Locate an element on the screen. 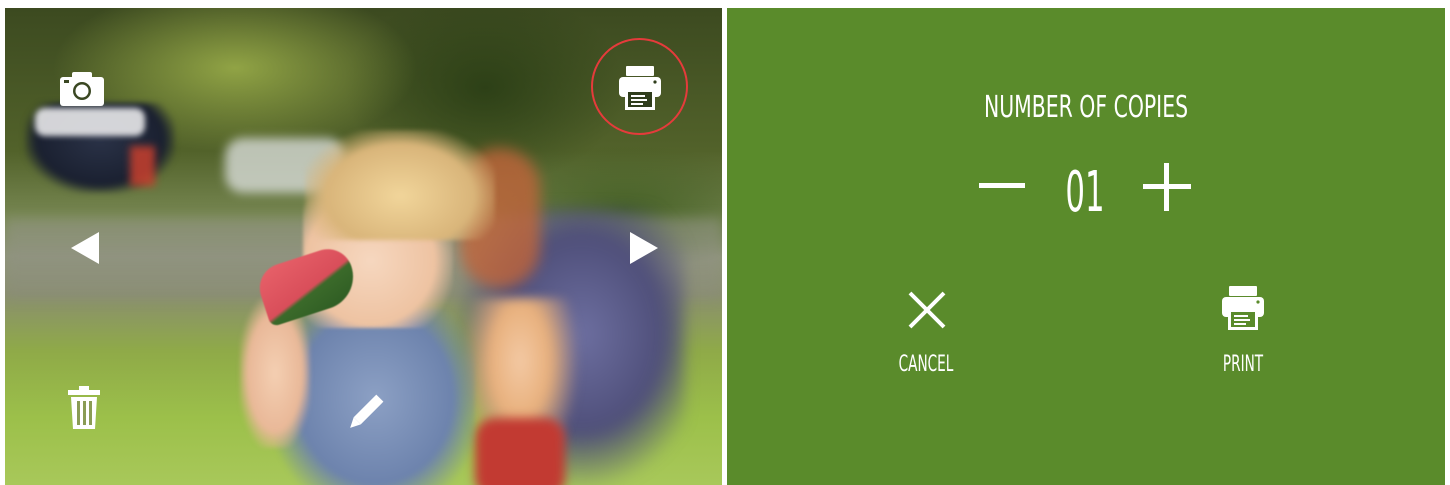 The width and height of the screenshot is (1450, 485). camera-icon is located at coordinates (82, 89).